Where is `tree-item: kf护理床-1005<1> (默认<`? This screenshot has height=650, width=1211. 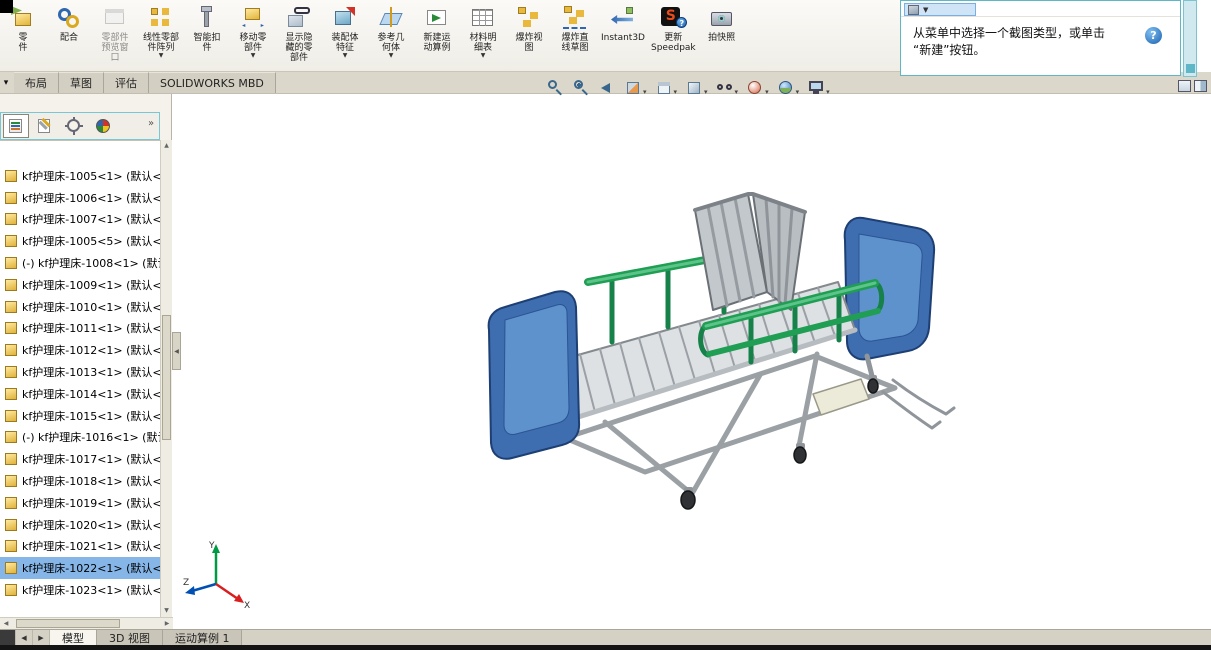 tree-item: kf护理床-1005<1> (默认< is located at coordinates (80, 176).